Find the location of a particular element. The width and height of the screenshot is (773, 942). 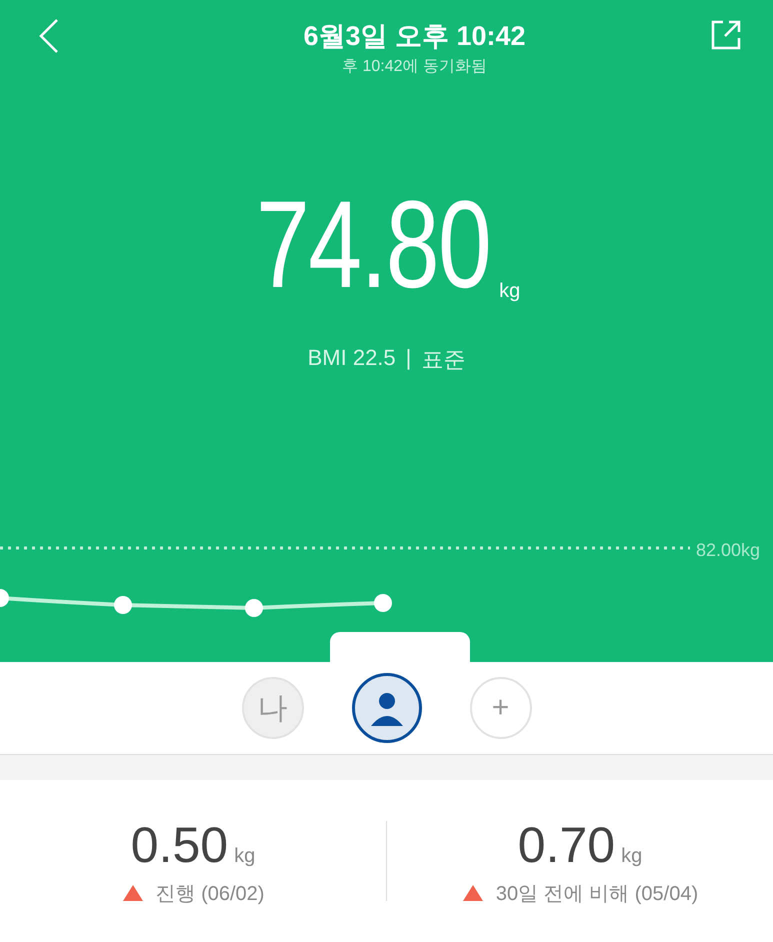

change-caption: 진행 (06/02) is located at coordinates (210, 894).